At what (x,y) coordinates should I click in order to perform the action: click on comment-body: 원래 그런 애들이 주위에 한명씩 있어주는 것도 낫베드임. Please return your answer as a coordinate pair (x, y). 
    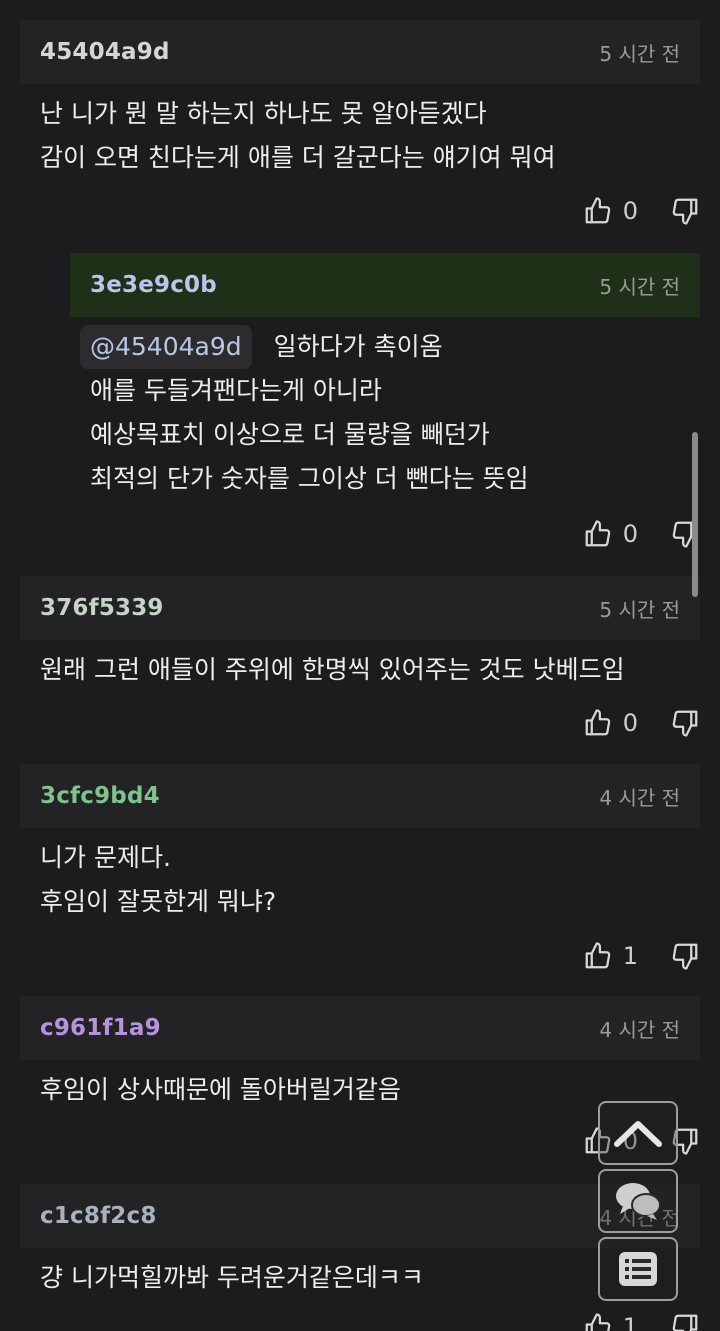
    Looking at the image, I should click on (360, 666).